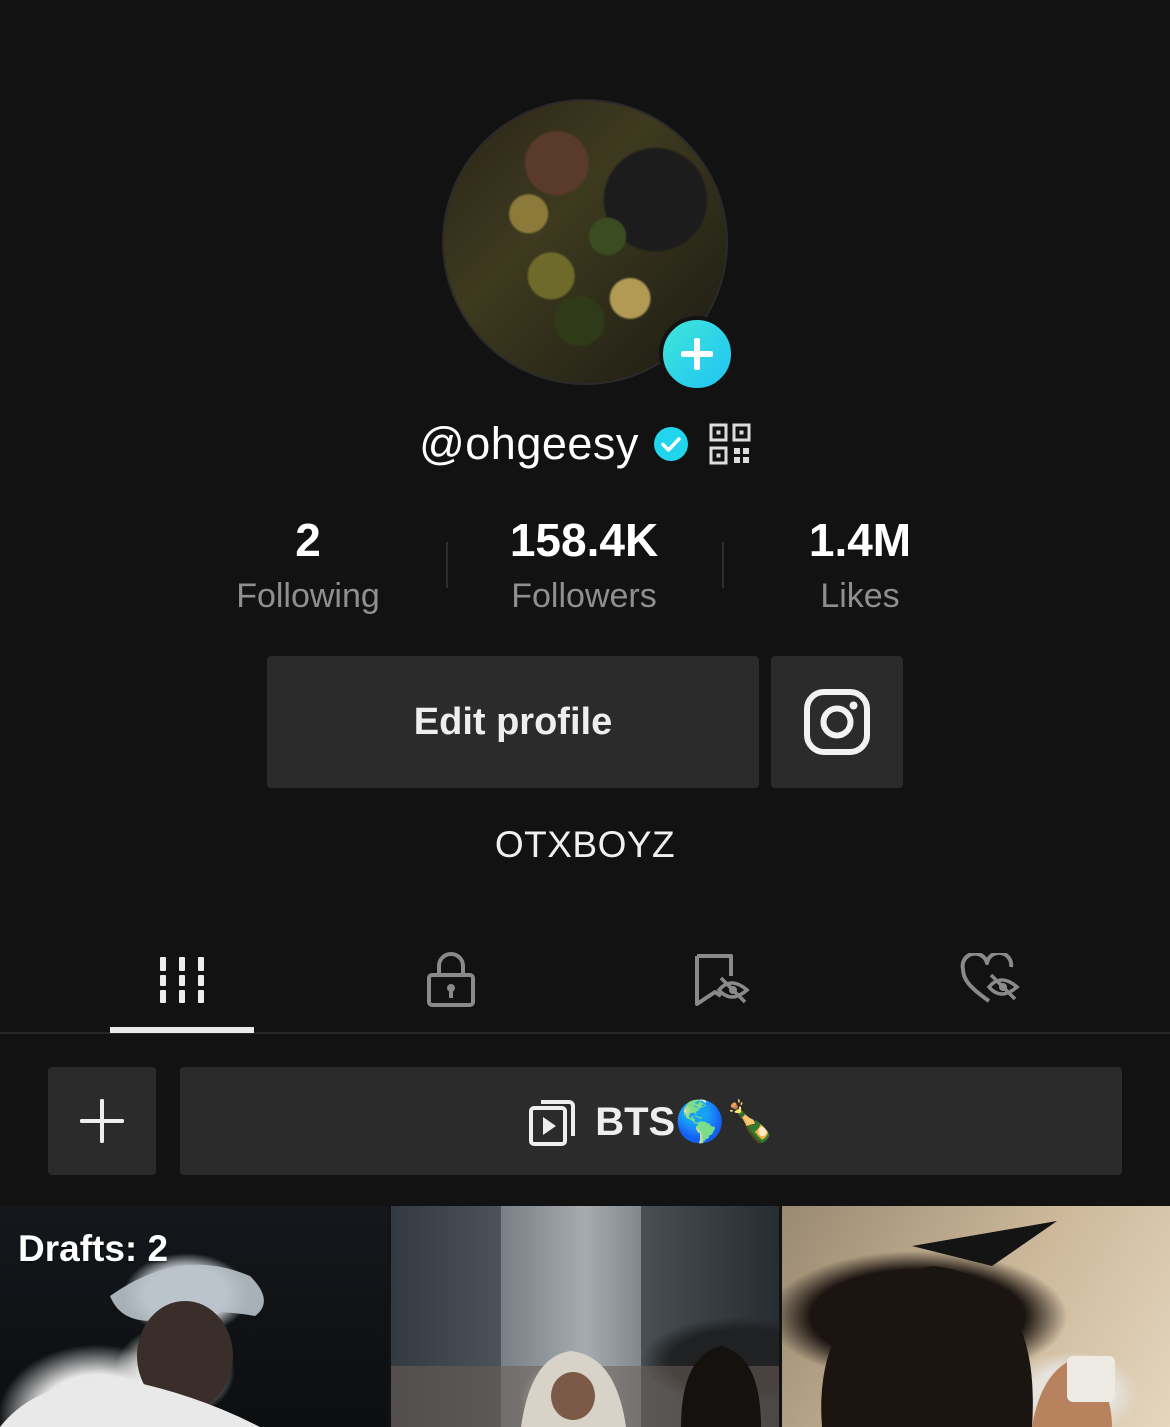 The image size is (1170, 1427). I want to click on tab-liked, so click(990, 980).